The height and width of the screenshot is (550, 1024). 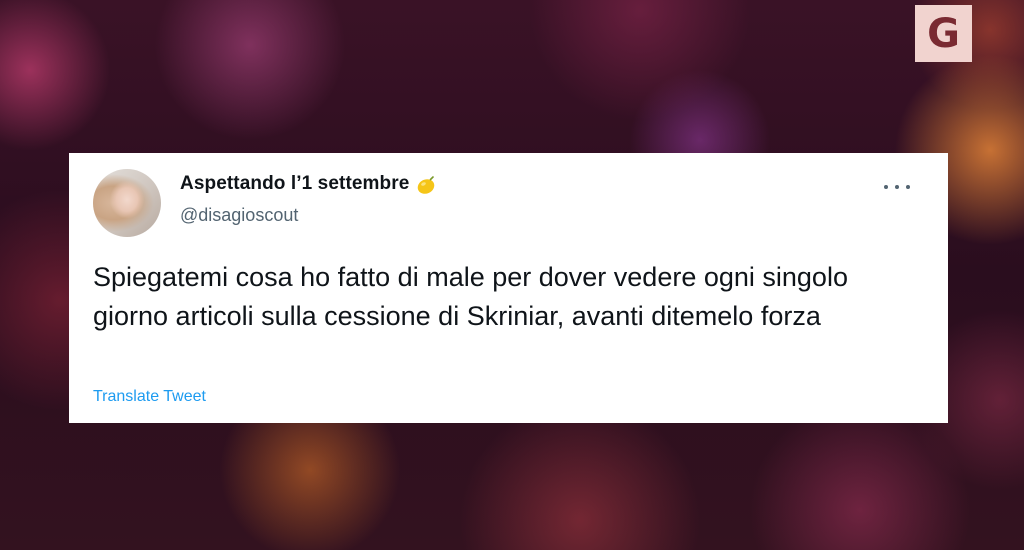 What do you see at coordinates (127, 203) in the screenshot?
I see `avatar` at bounding box center [127, 203].